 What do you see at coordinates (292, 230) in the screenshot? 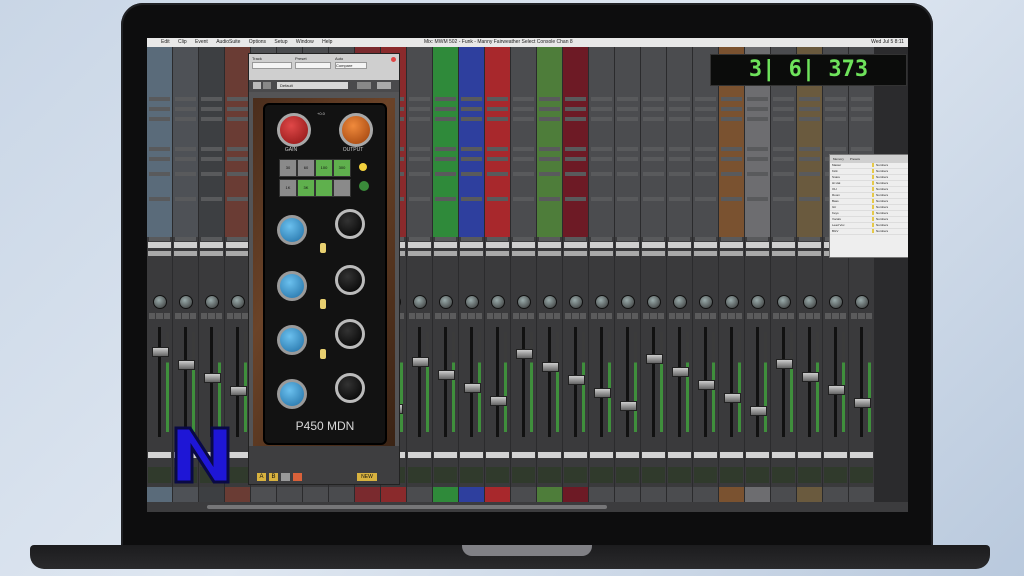
I see `band1-freq-knob` at bounding box center [292, 230].